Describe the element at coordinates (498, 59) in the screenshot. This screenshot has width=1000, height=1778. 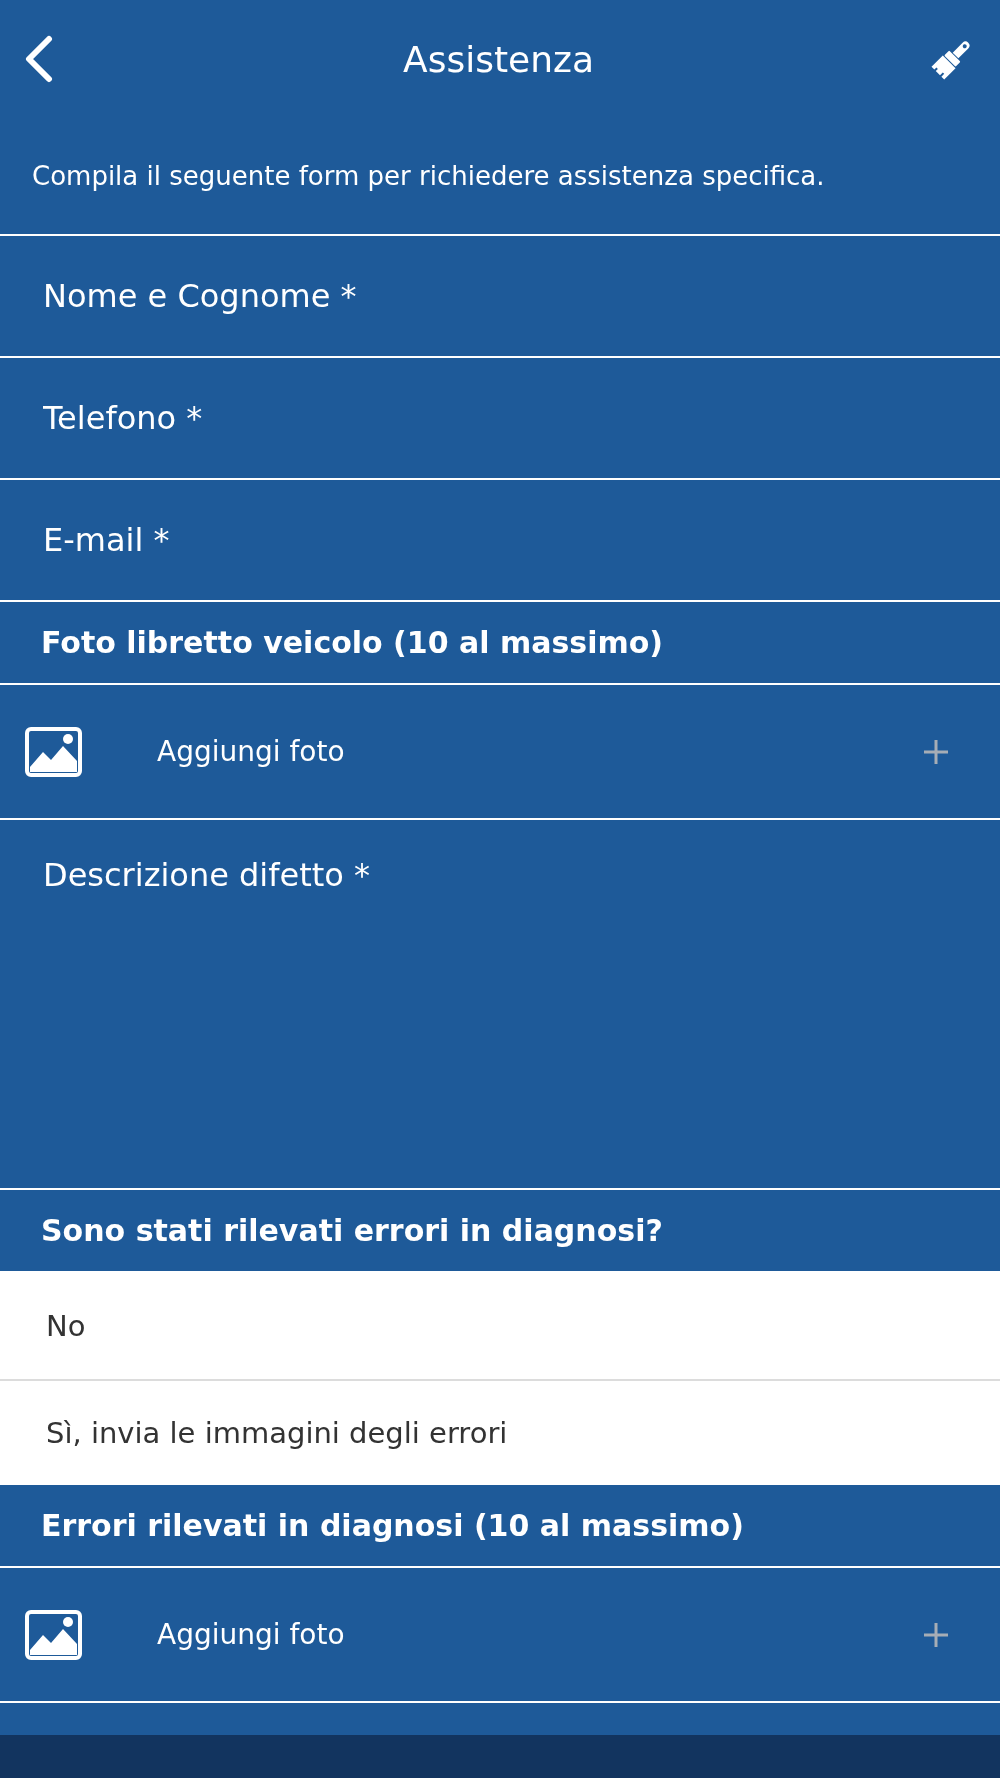
I see `page-title: Assistenza` at that location.